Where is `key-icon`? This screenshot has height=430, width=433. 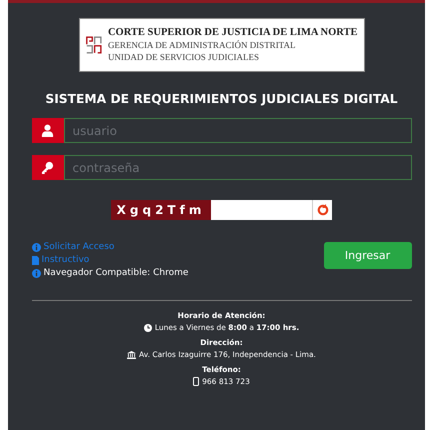 key-icon is located at coordinates (47, 167).